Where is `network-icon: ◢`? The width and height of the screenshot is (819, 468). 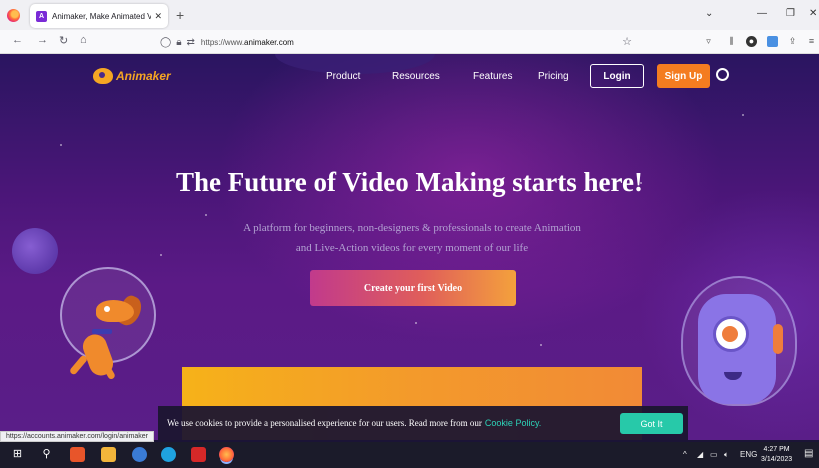
network-icon: ◢ is located at coordinates (700, 454).